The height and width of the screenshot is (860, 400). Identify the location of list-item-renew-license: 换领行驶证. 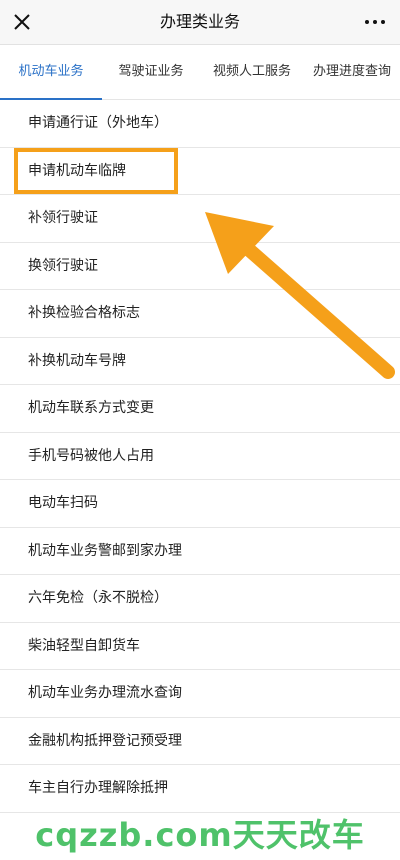
(200, 266).